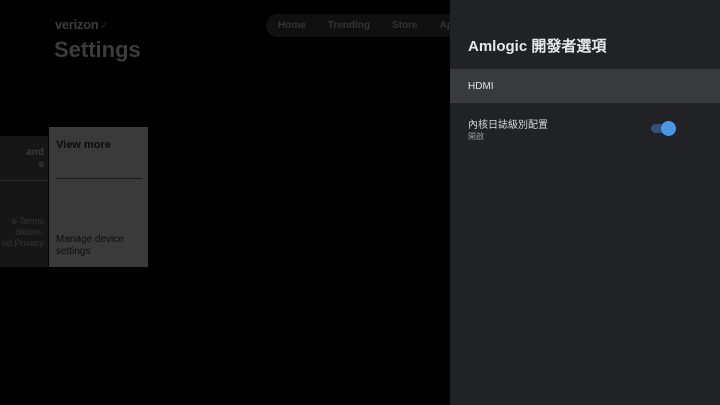  What do you see at coordinates (292, 25) in the screenshot?
I see `nav-home: Home` at bounding box center [292, 25].